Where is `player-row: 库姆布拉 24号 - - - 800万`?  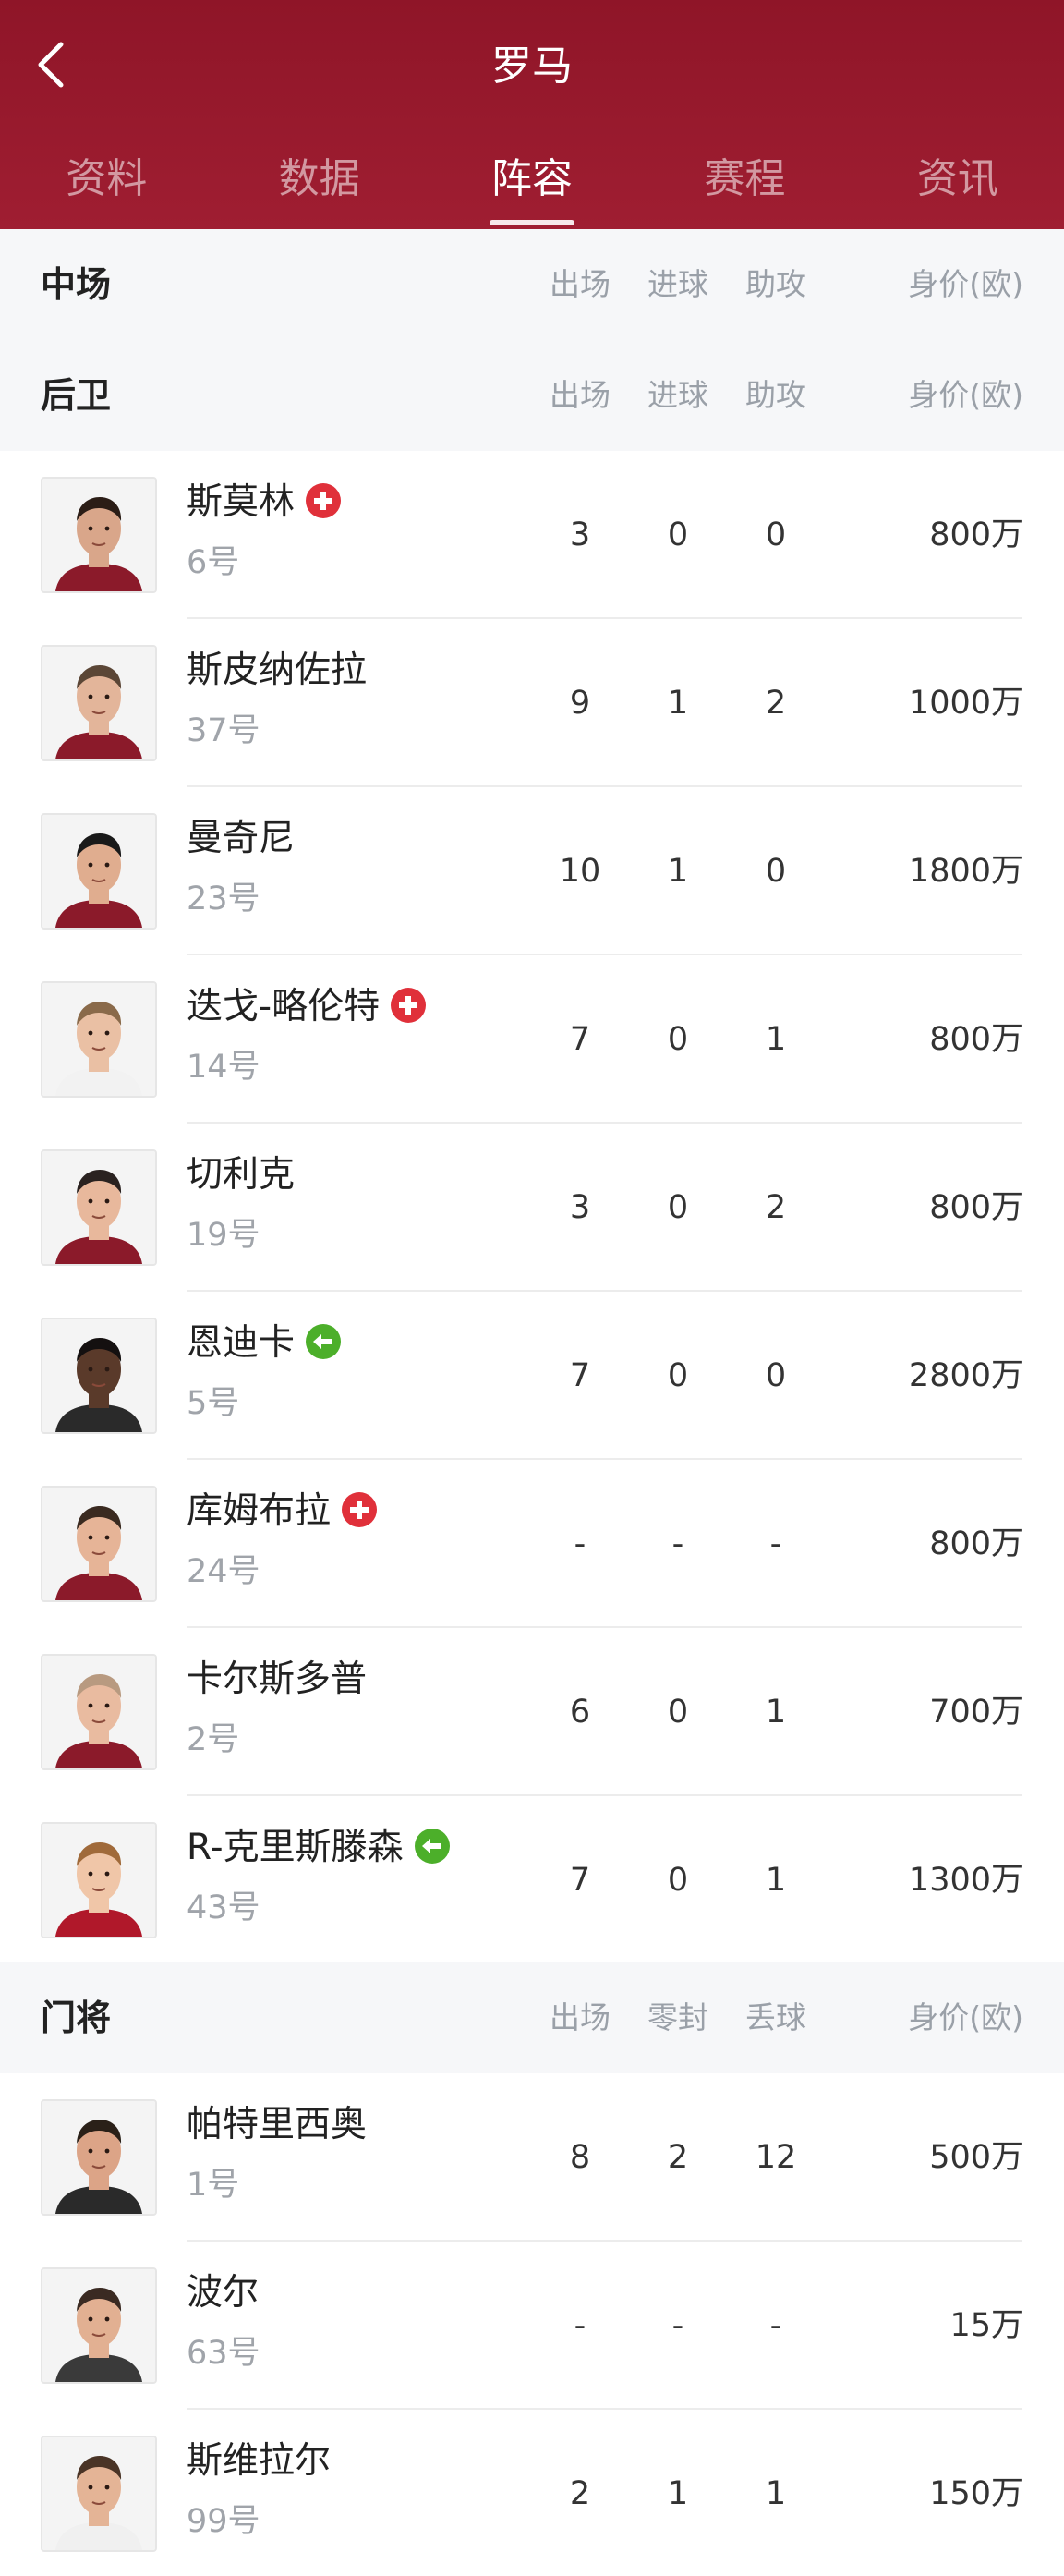
player-row: 库姆布拉 24号 - - - 800万 is located at coordinates (532, 1544).